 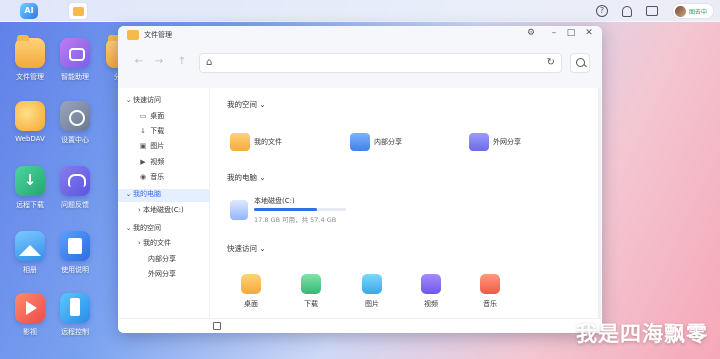 I want to click on avatar, so click(x=680, y=11).